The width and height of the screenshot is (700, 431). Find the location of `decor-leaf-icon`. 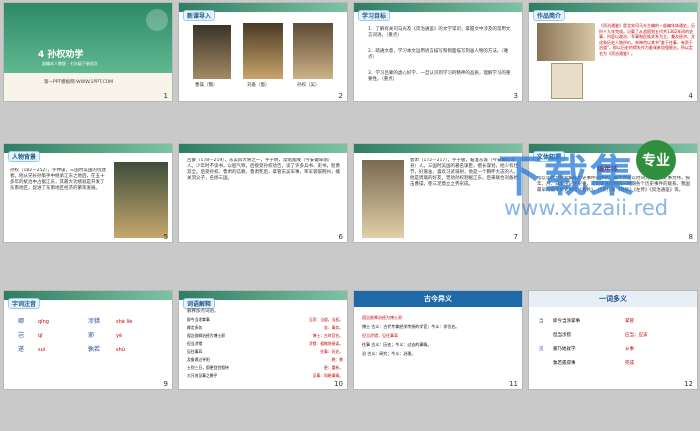

decor-leaf-icon is located at coordinates (157, 20).